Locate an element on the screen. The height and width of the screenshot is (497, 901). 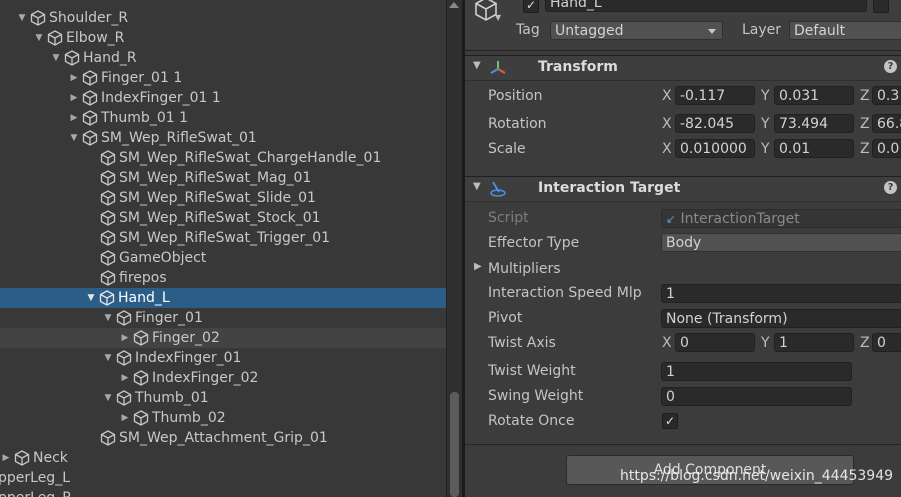
twist-axis-x-value: 0 is located at coordinates (684, 343).